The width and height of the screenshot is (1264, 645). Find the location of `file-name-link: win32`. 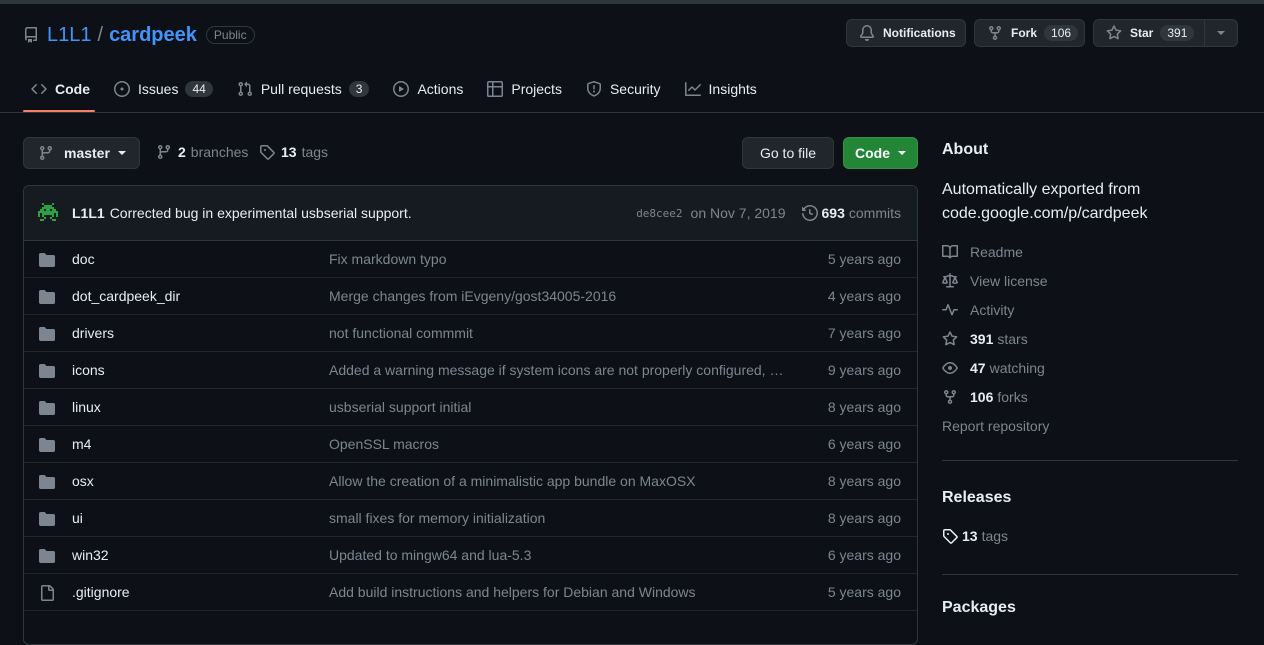

file-name-link: win32 is located at coordinates (90, 555).